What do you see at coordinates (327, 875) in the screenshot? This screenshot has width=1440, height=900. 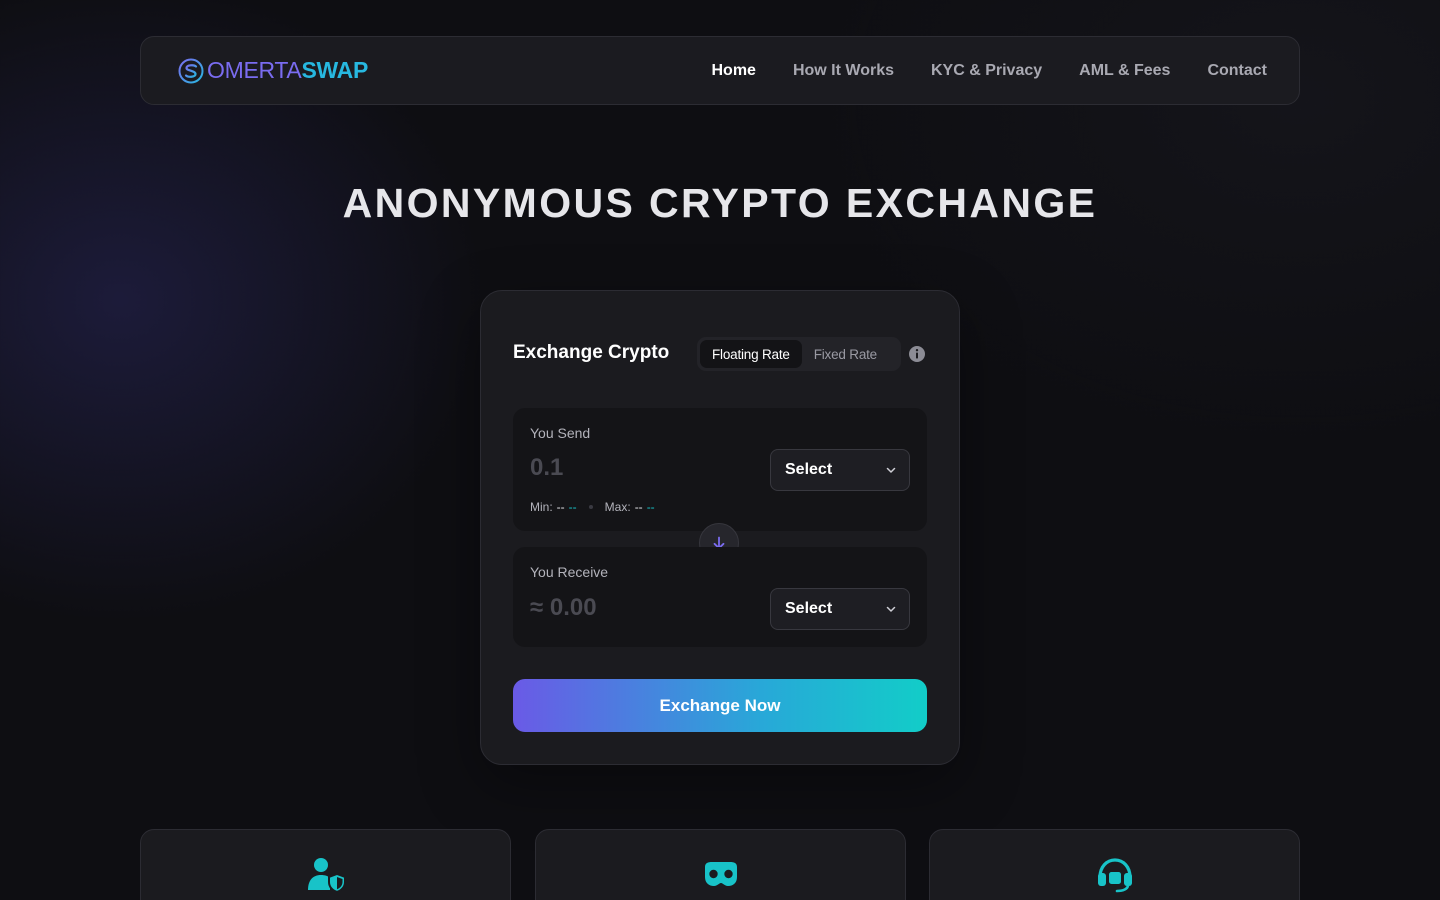 I see `user-shield-icon` at bounding box center [327, 875].